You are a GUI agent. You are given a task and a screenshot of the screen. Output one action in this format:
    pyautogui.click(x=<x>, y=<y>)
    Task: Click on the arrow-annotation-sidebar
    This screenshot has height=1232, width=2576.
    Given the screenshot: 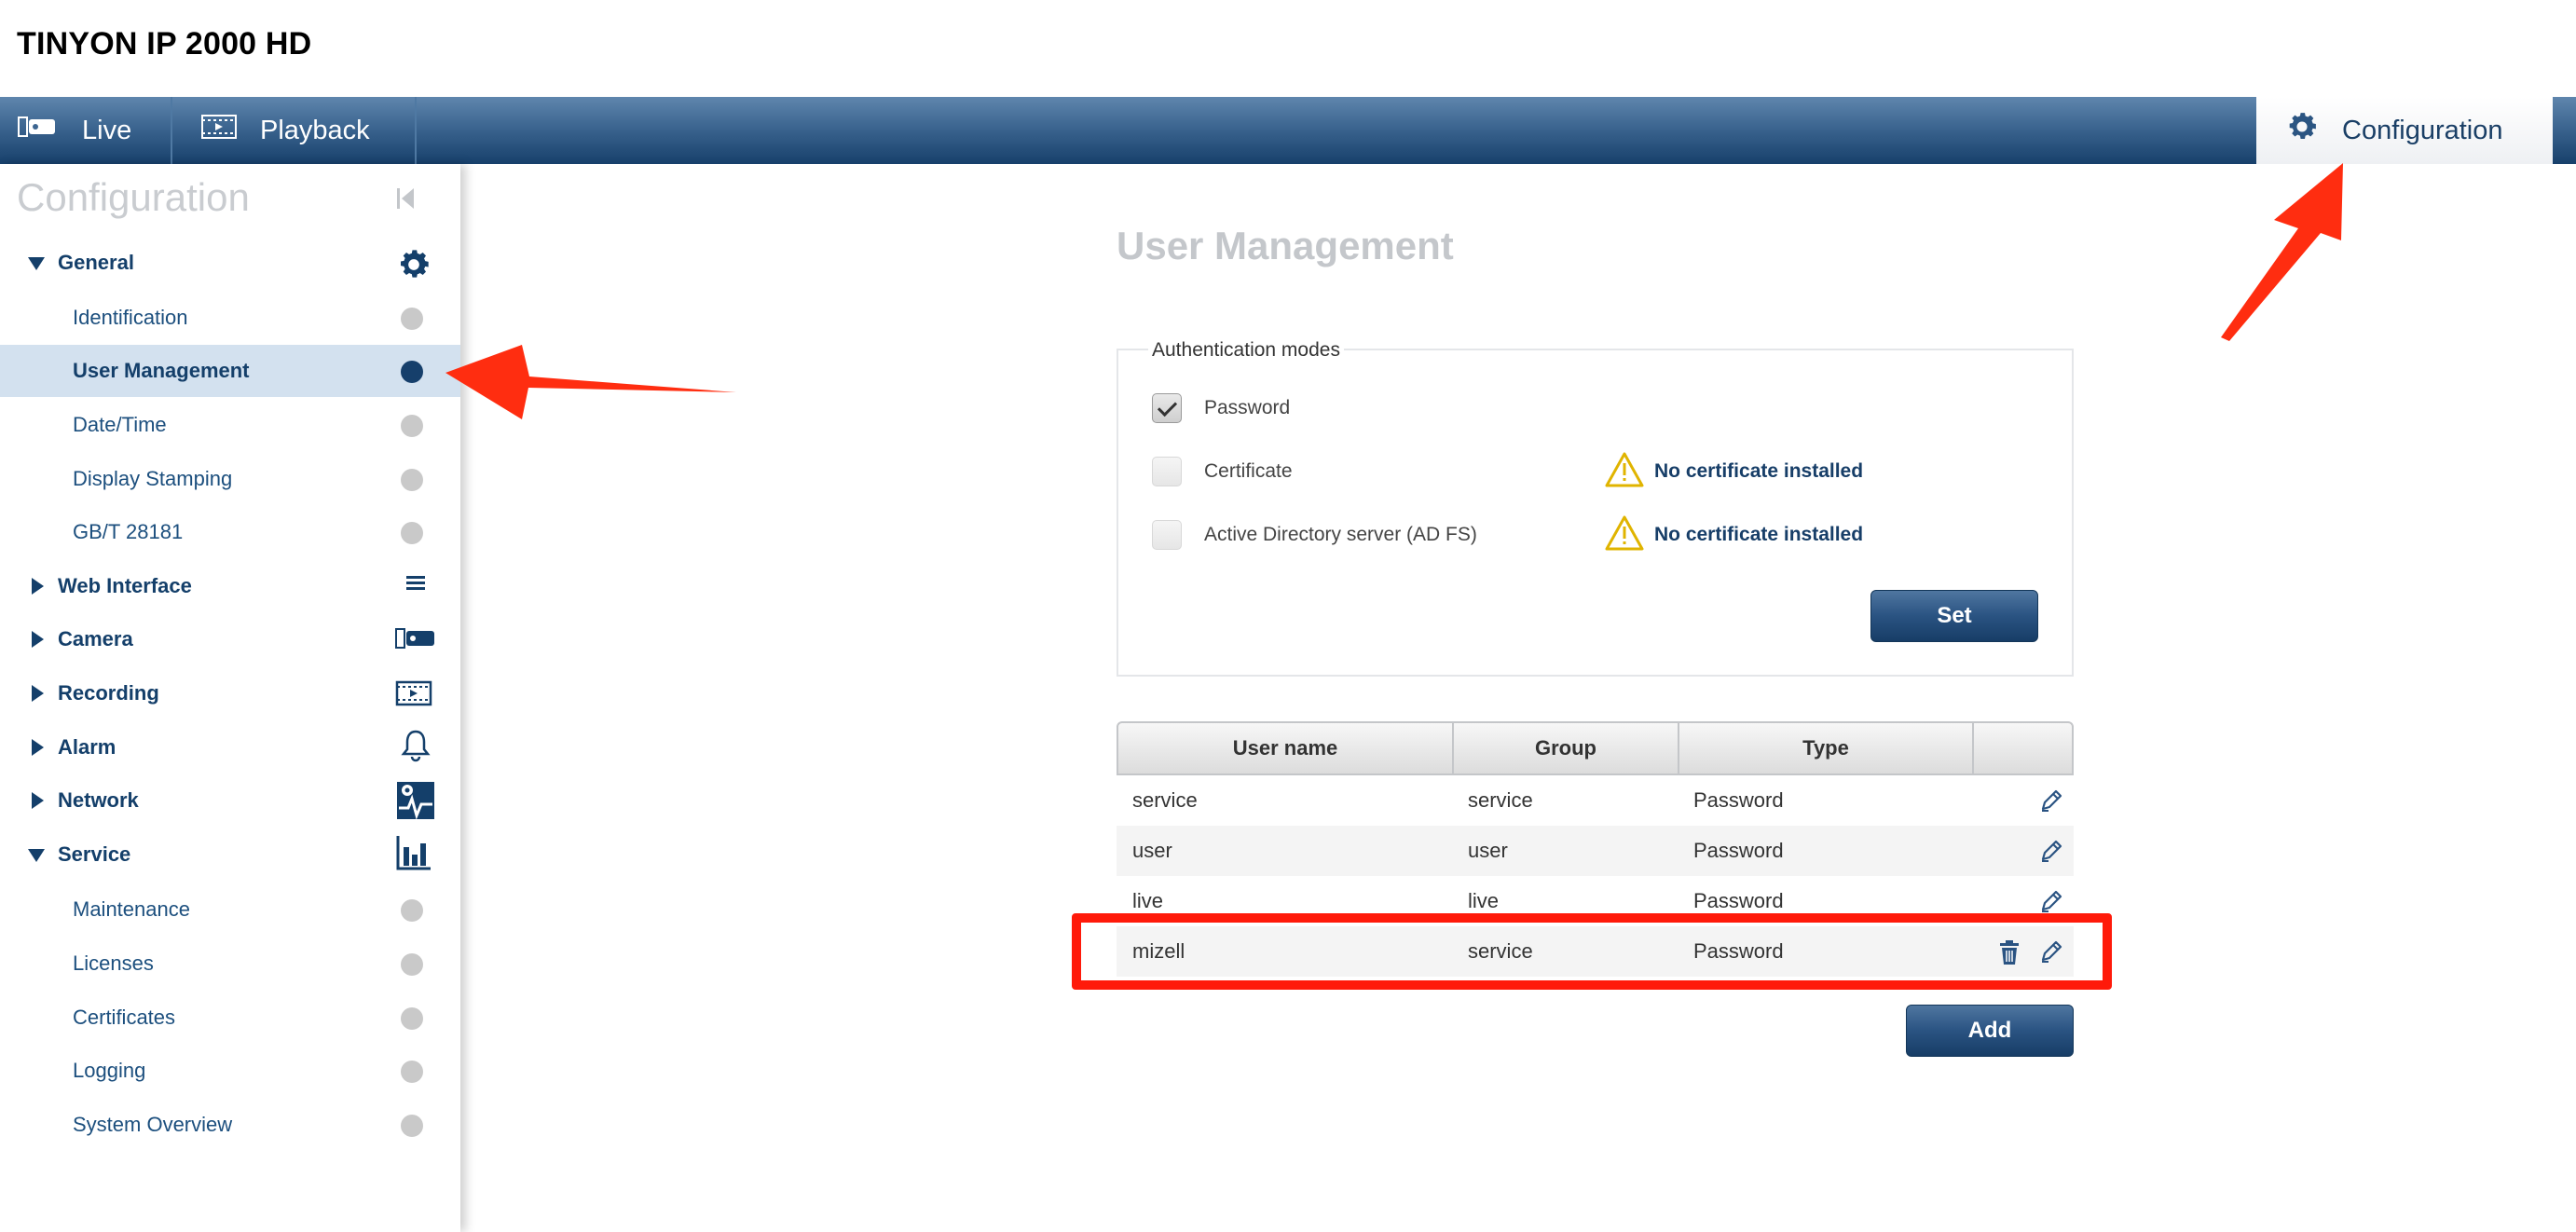 What is the action you would take?
    pyautogui.click(x=590, y=382)
    